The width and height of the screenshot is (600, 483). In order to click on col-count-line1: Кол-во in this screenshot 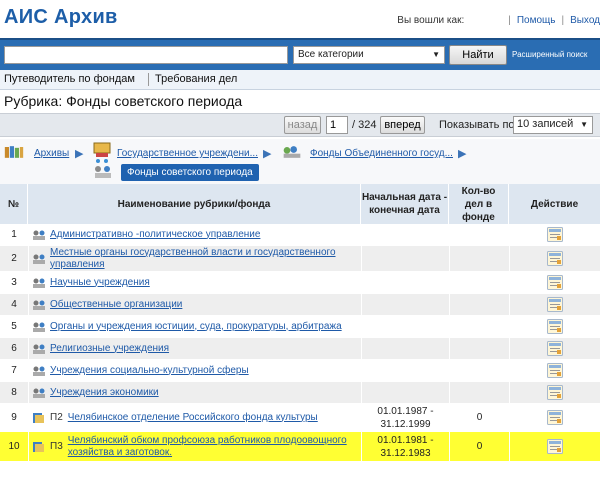, I will do `click(478, 191)`.